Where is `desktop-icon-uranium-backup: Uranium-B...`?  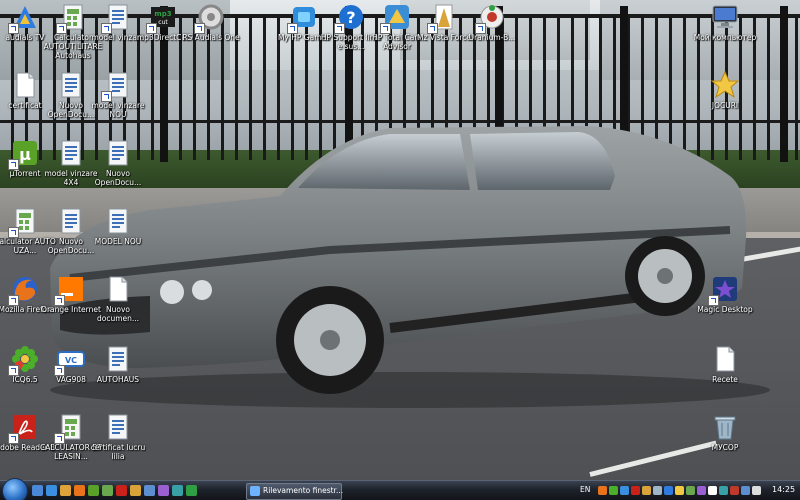 desktop-icon-uranium-backup: Uranium-B... is located at coordinates (492, 22).